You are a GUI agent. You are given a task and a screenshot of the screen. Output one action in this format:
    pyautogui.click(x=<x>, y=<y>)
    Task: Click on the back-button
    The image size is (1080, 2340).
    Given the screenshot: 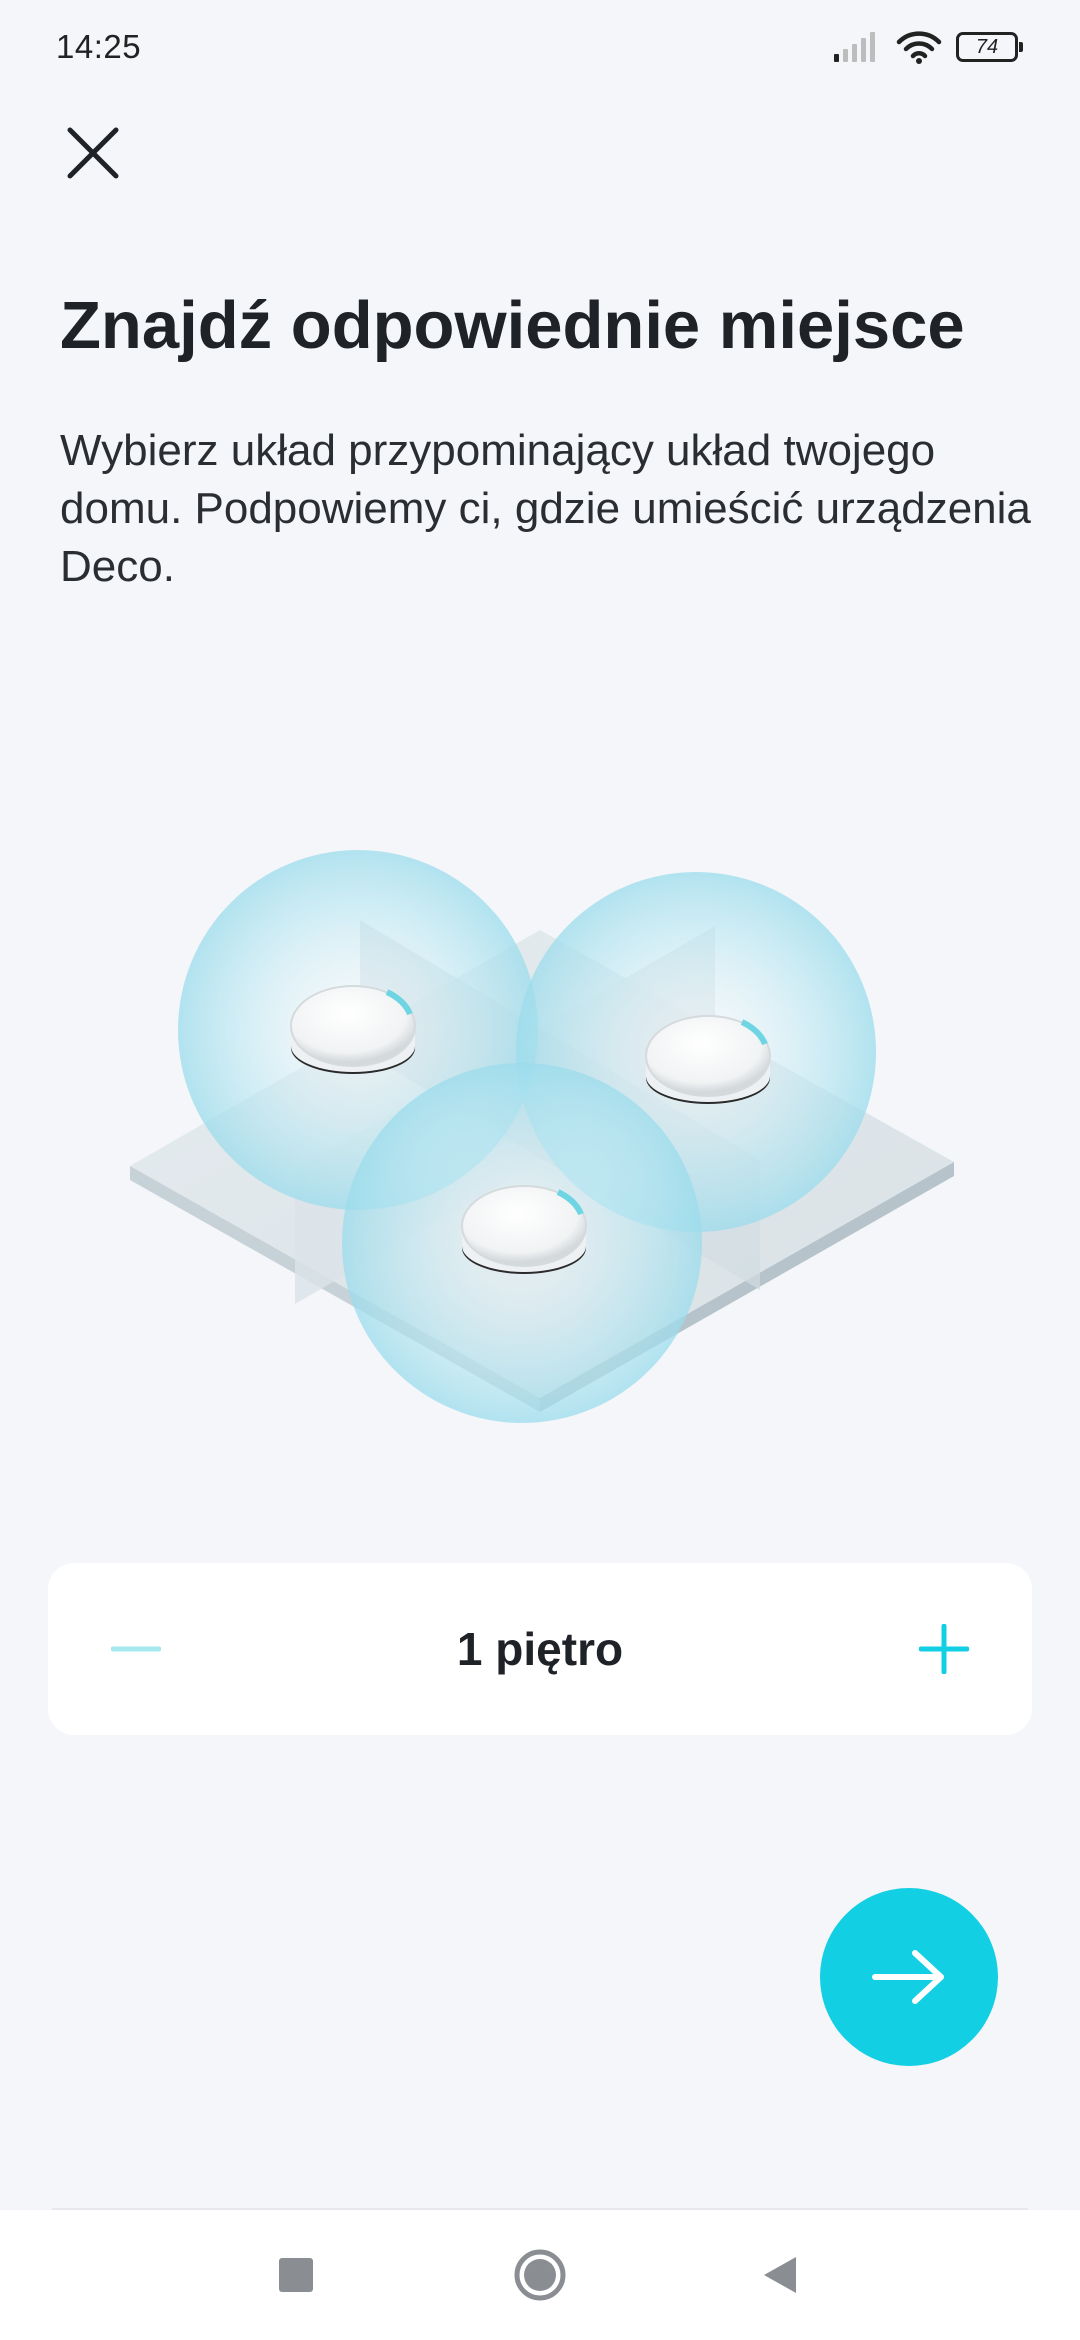 What is the action you would take?
    pyautogui.click(x=780, y=2275)
    